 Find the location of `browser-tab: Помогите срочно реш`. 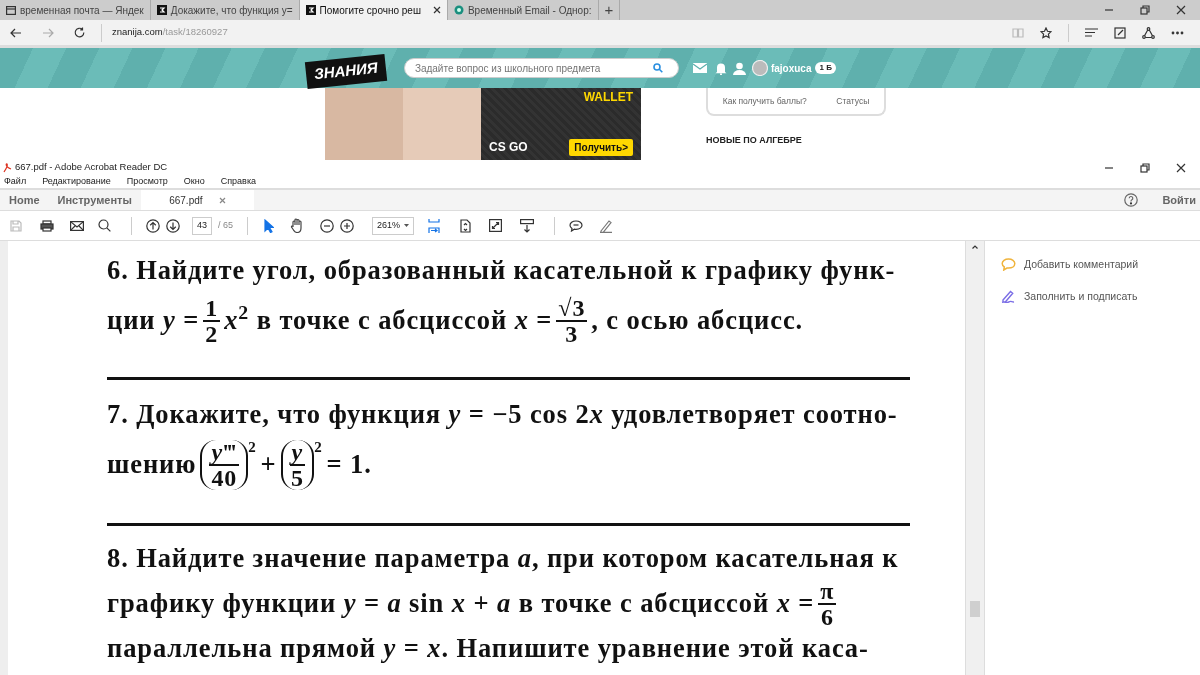

browser-tab: Помогите срочно реш is located at coordinates (373, 10).